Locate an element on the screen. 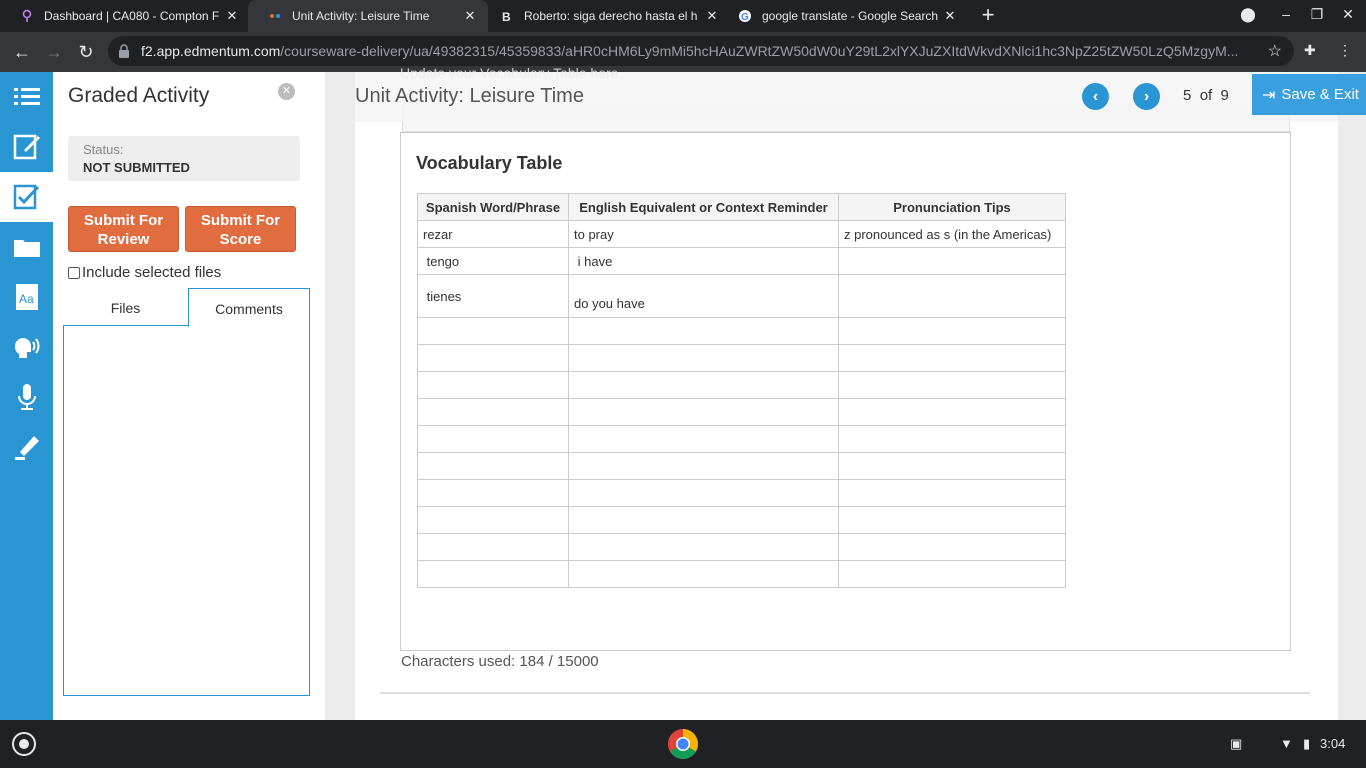 The height and width of the screenshot is (768, 1366). tab-roberto: B Roberto: siga derecho hasta el h ✕ is located at coordinates (604, 16).